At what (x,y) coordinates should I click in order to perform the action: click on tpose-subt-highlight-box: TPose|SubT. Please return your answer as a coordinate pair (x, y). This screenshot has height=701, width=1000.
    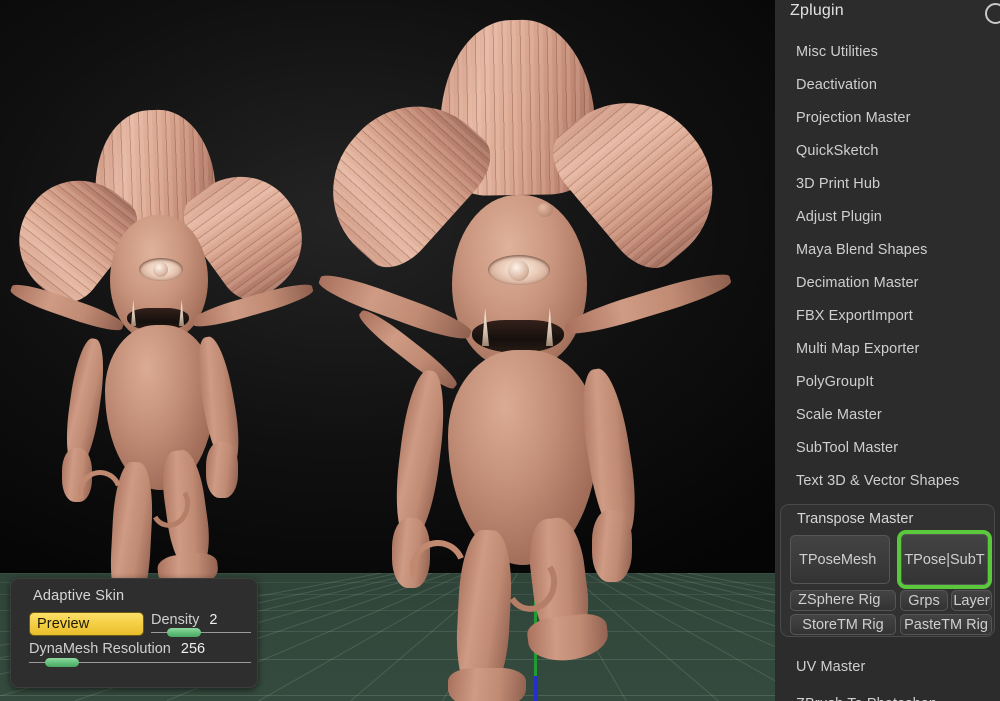
    Looking at the image, I should click on (944, 559).